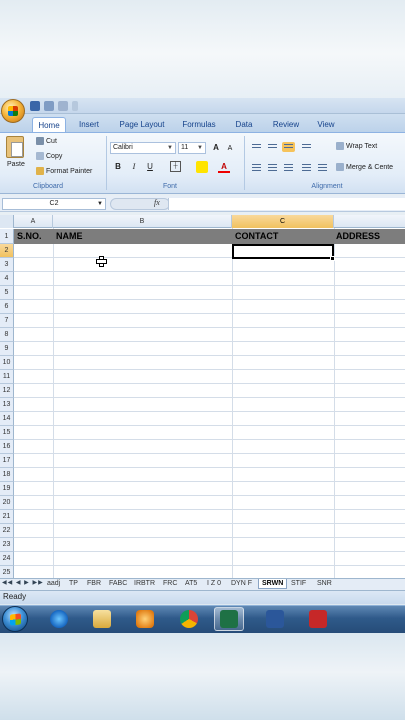  I want to click on file-explorer-icon, so click(102, 619).